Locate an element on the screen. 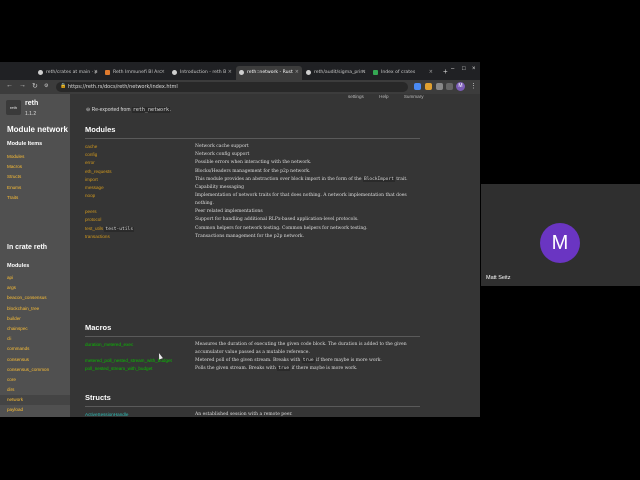 The image size is (640, 480). tab-label: reth::network - Rust is located at coordinates (270, 72).